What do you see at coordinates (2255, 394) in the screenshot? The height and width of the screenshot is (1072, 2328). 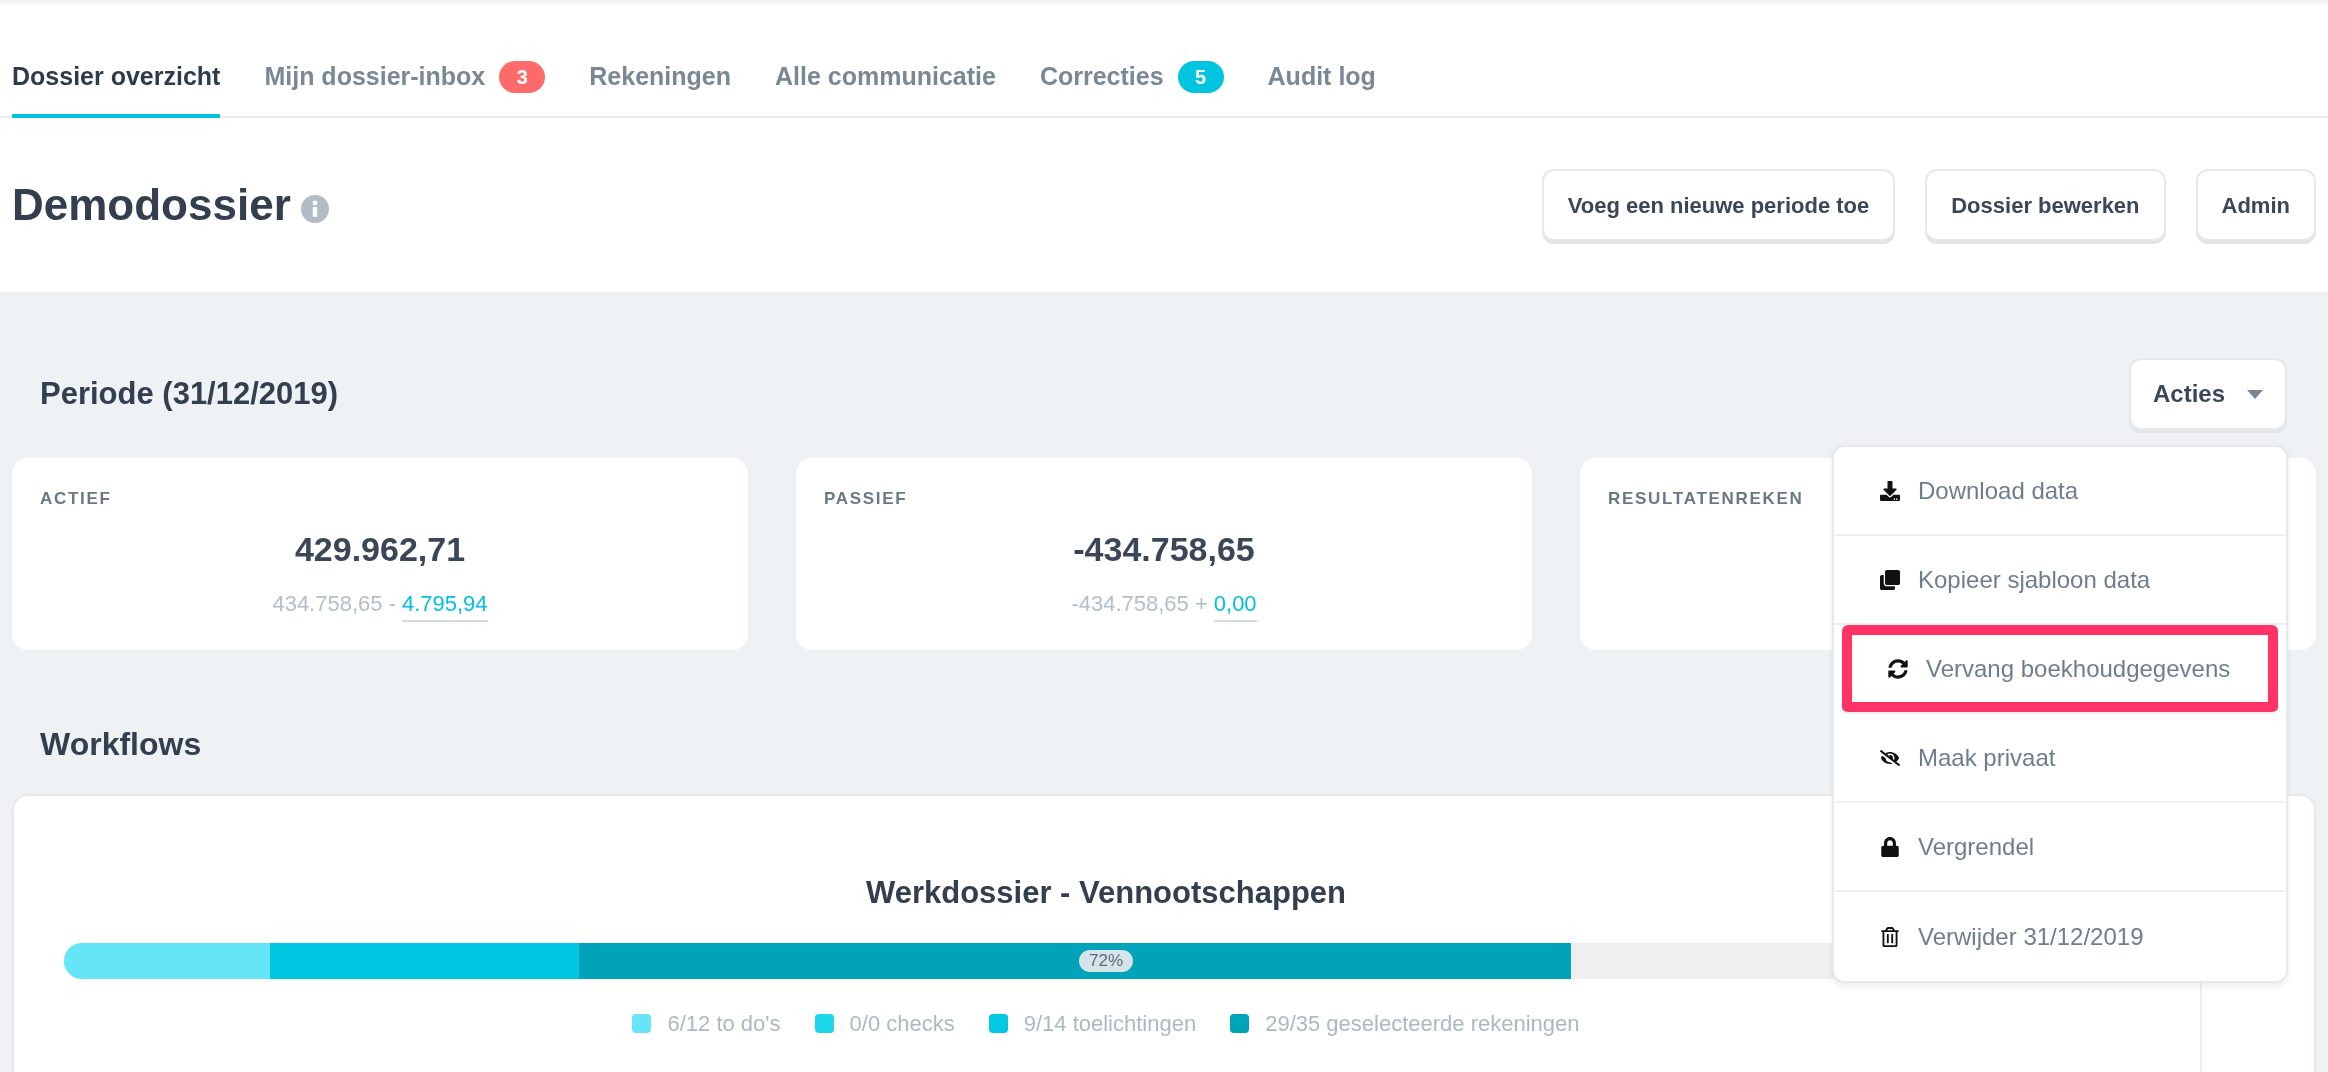 I see `caret-icon` at bounding box center [2255, 394].